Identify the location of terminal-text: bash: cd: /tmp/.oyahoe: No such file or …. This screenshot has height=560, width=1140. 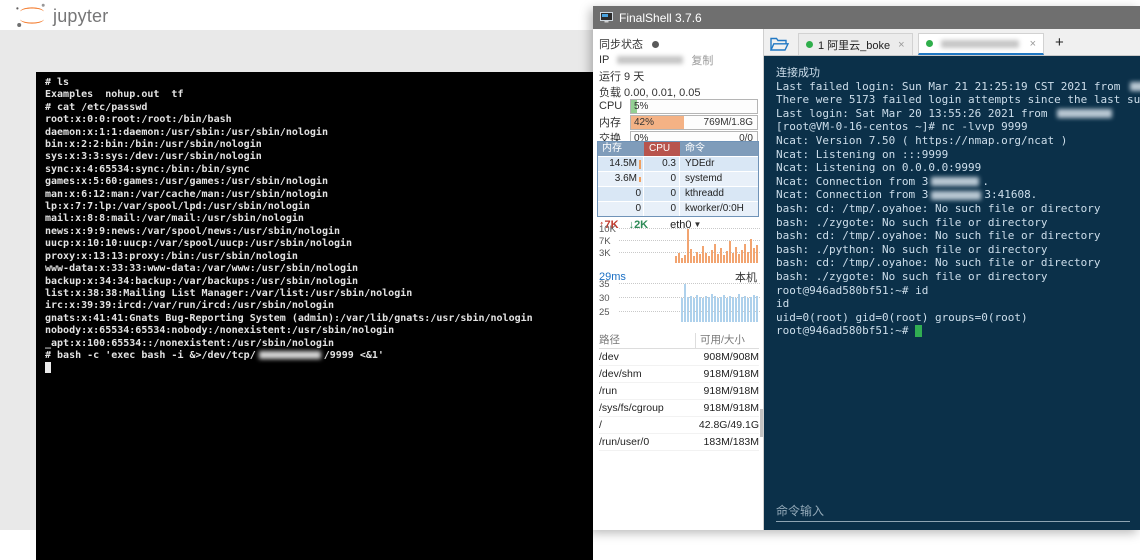
(938, 208).